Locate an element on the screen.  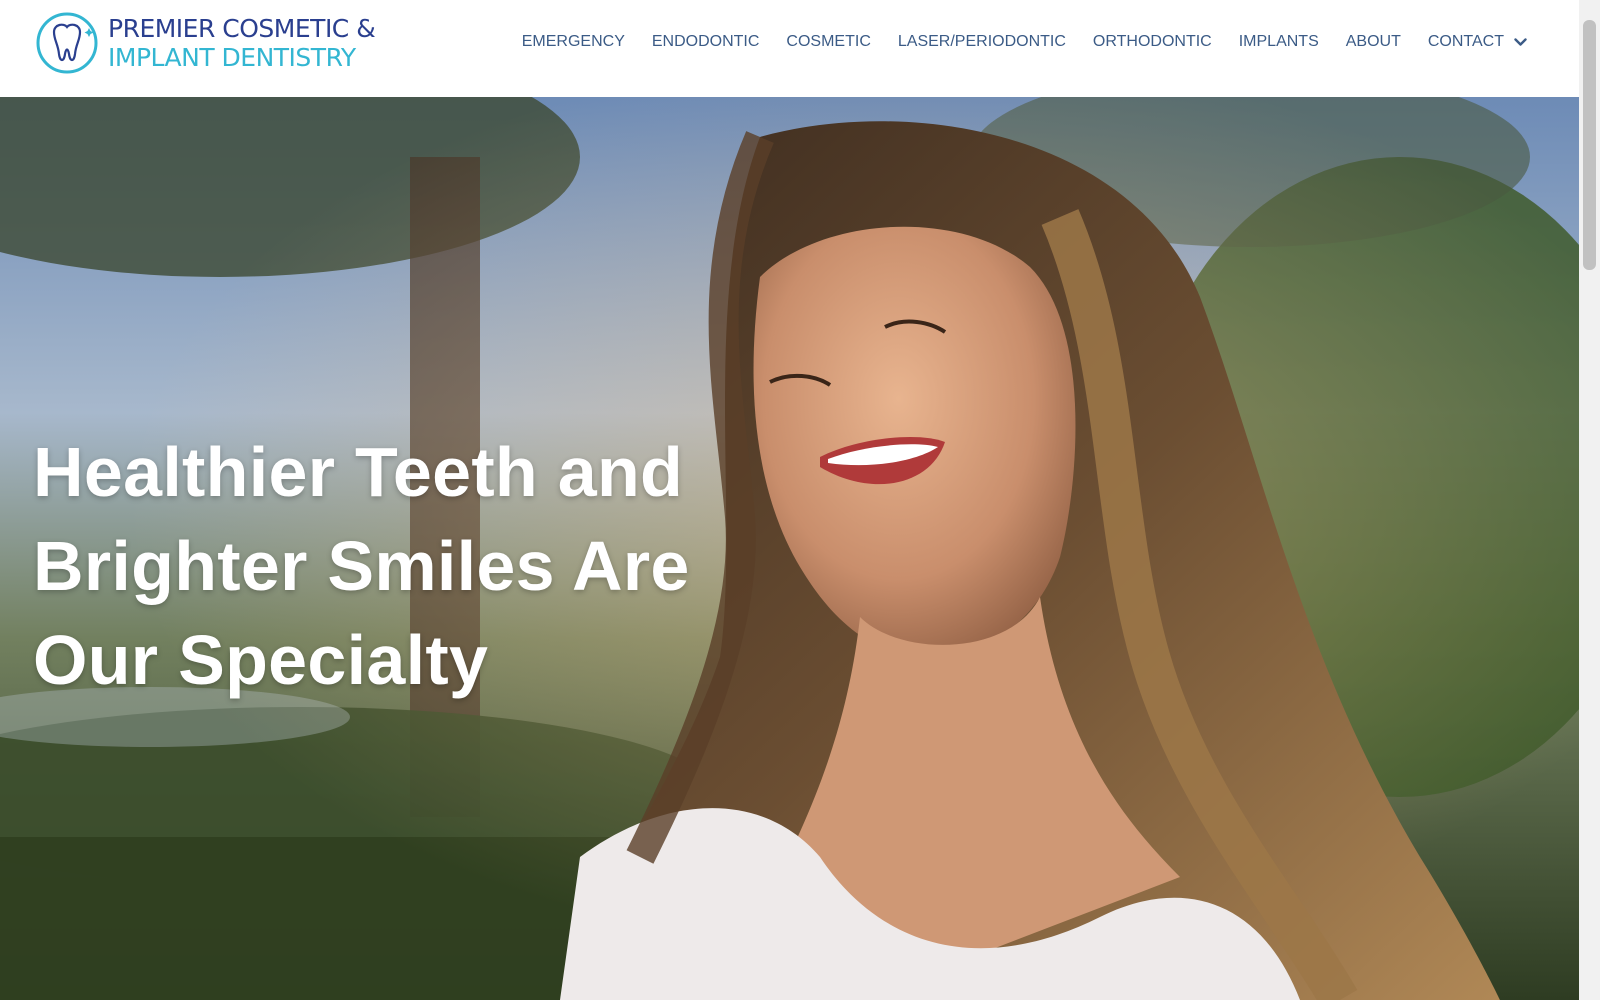
nav-contact-dropdown: CONTACT is located at coordinates (1477, 42).